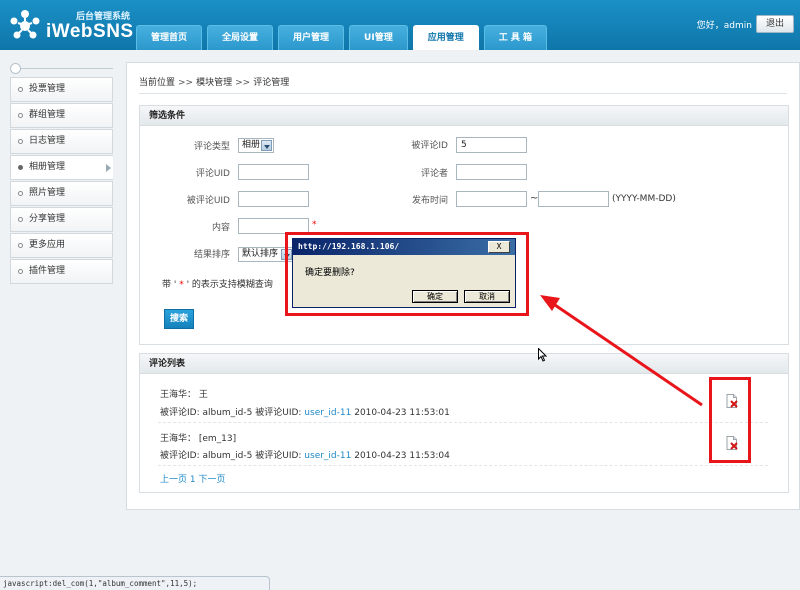  I want to click on commenter-label: 评论者, so click(434, 174).